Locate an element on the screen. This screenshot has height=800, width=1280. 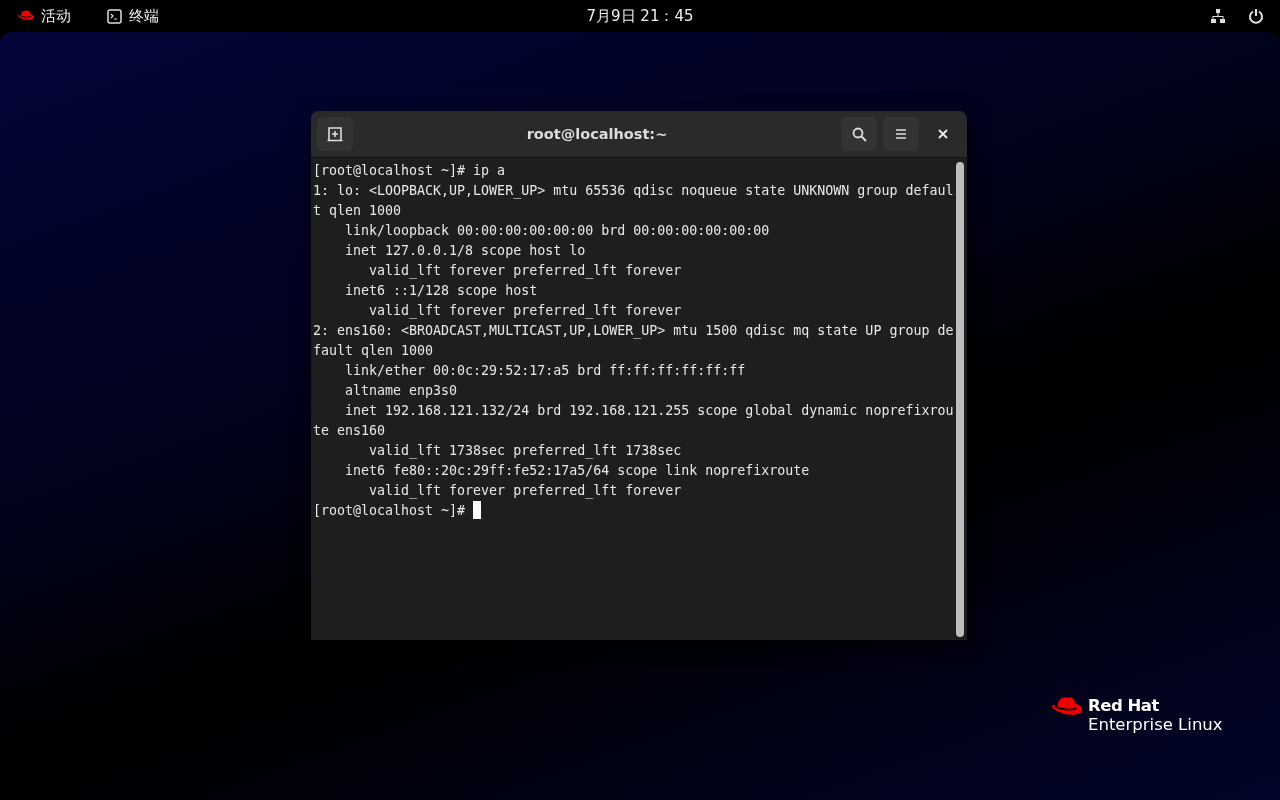
terminal-line: [root@localhost ~]# ip a is located at coordinates (409, 170).